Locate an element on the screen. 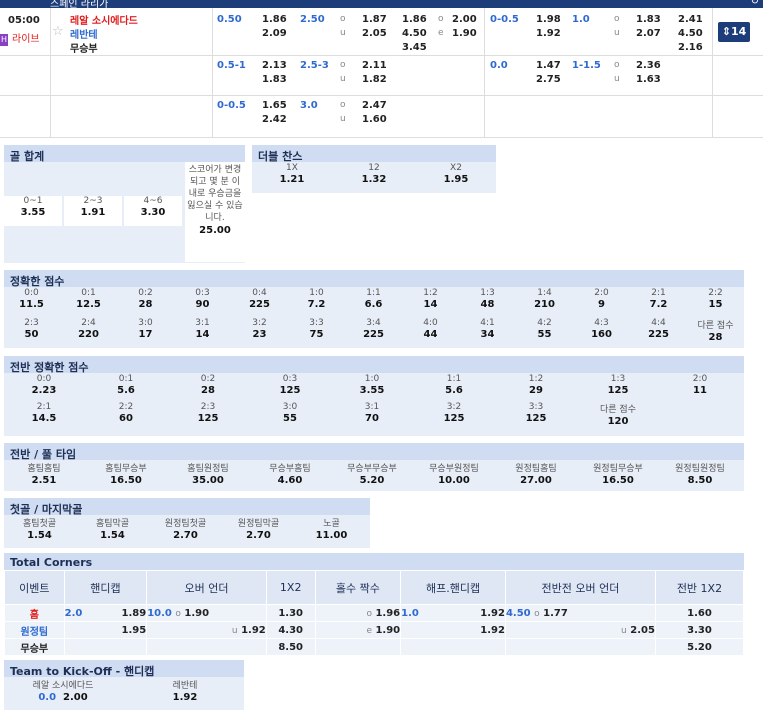 The image size is (763, 727). odds-cell: 0:0 11.5 is located at coordinates (31, 302).